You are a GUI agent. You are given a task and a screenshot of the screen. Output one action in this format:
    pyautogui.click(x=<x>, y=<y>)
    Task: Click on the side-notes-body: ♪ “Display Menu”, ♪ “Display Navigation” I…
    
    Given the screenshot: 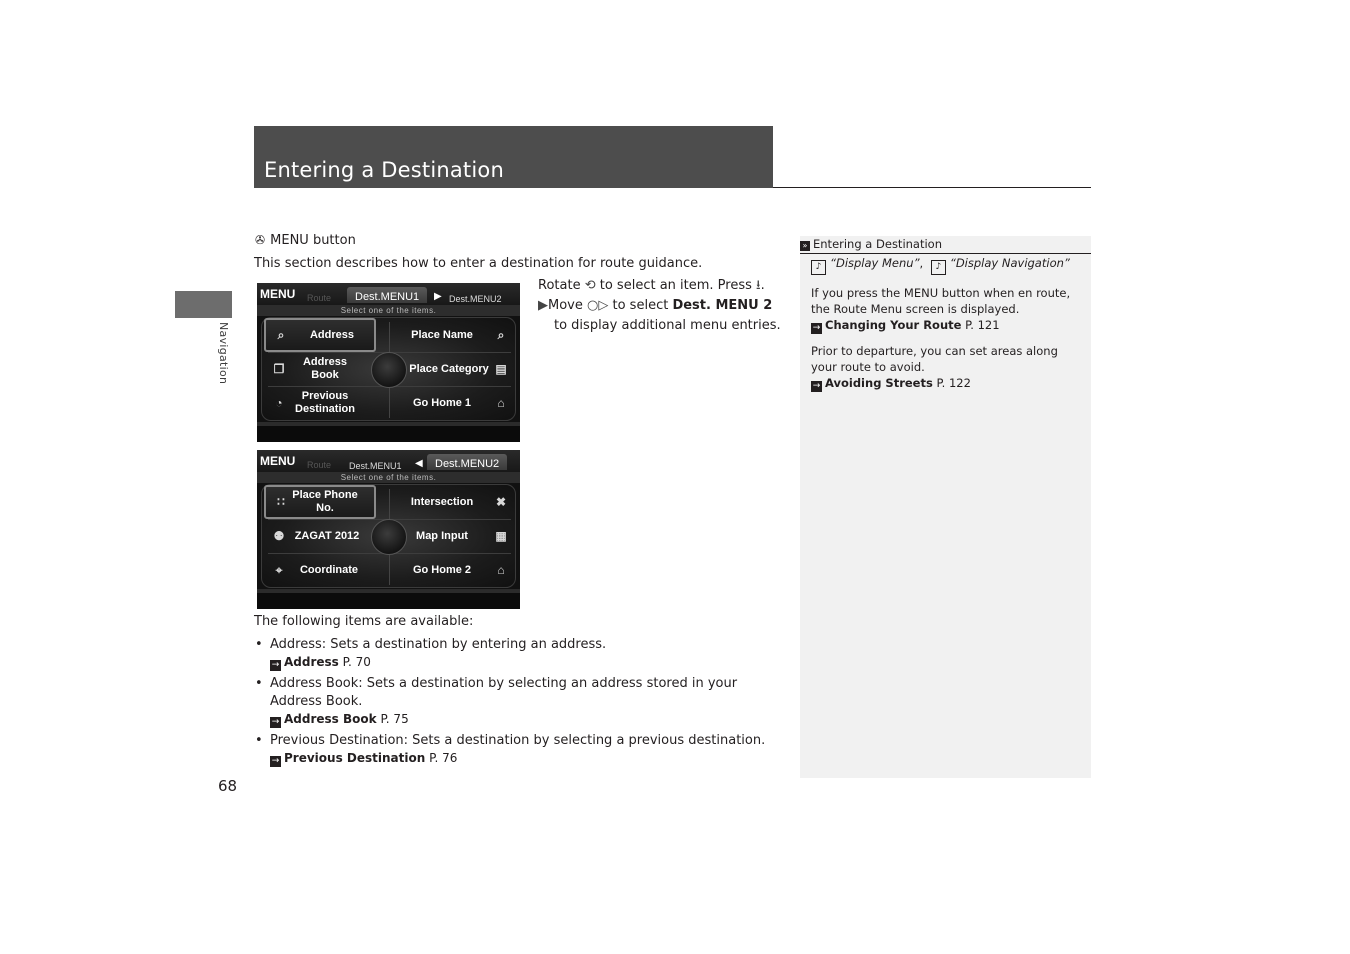 What is the action you would take?
    pyautogui.click(x=948, y=328)
    